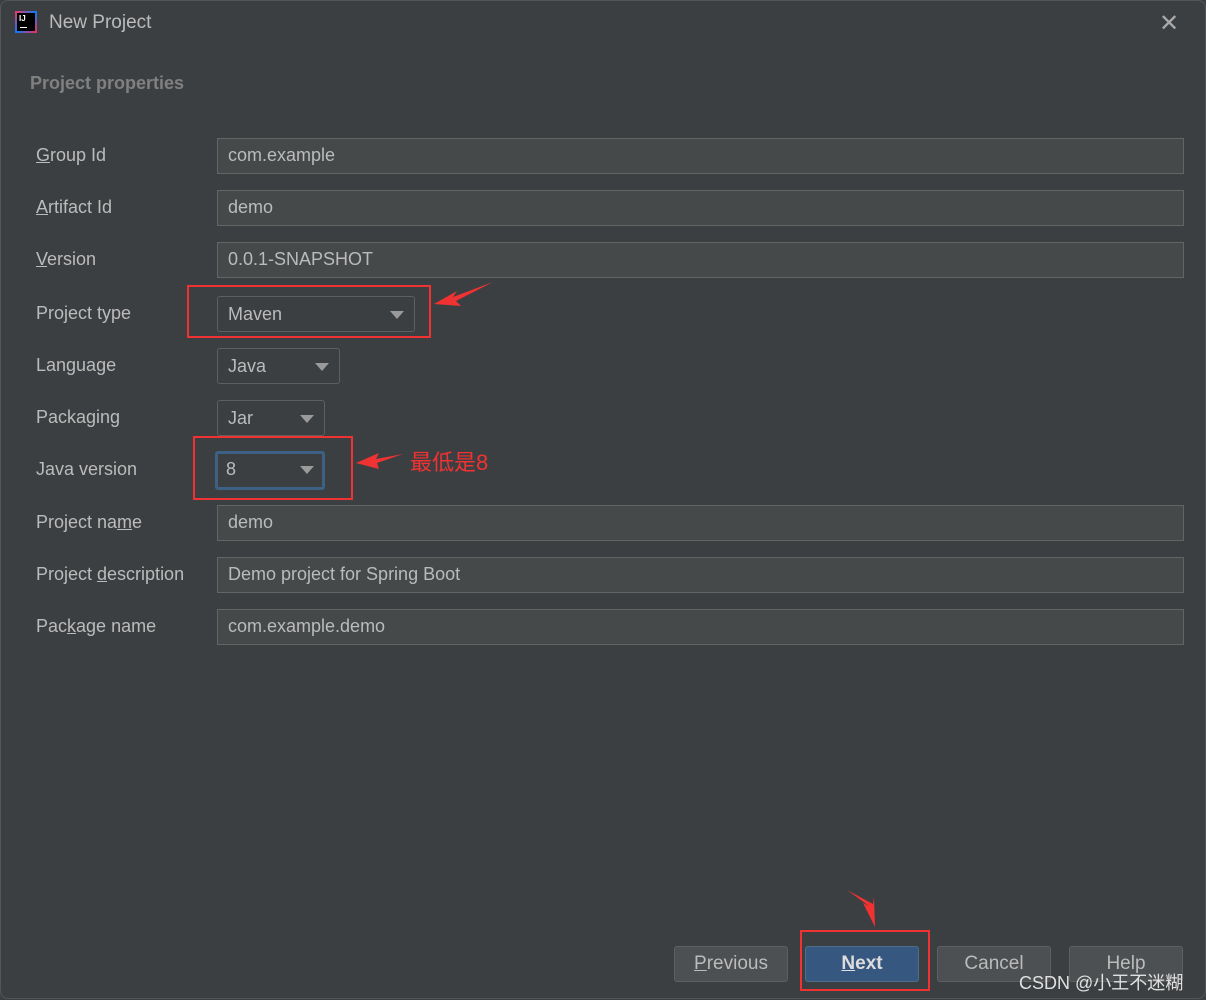 Image resolution: width=1206 pixels, height=1000 pixels. Describe the element at coordinates (449, 462) in the screenshot. I see `annotation-note: 最低是8` at that location.